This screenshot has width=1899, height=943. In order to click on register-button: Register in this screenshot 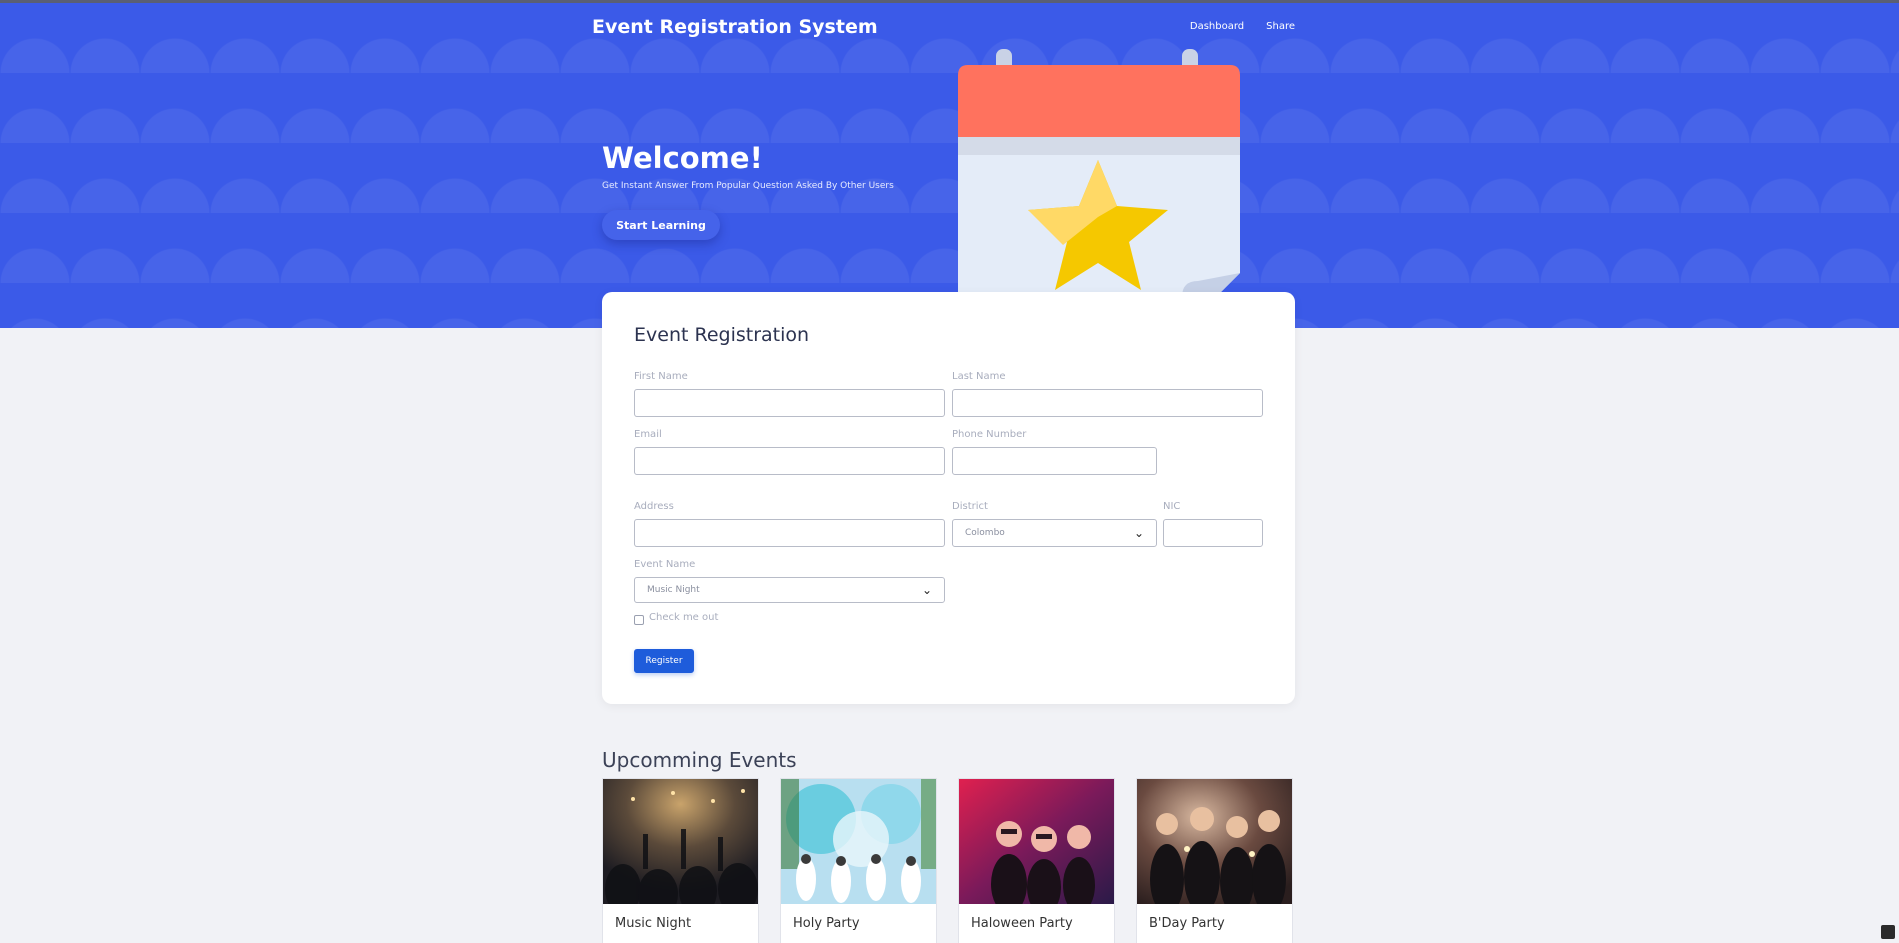, I will do `click(664, 661)`.